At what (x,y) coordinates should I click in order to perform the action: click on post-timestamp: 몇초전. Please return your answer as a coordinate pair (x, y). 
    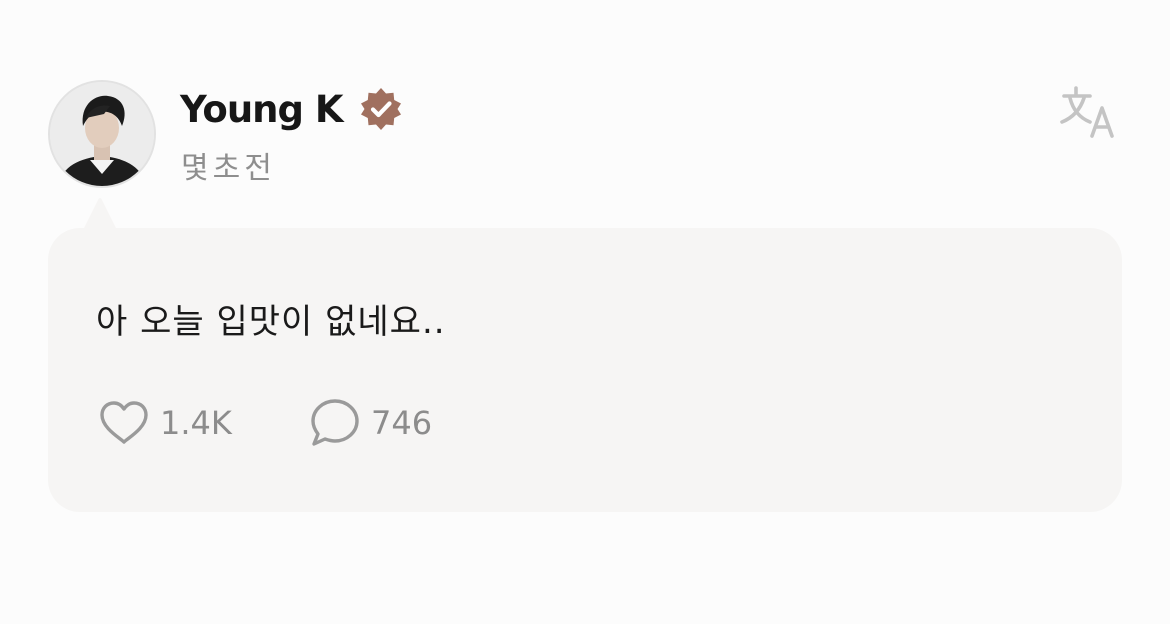
    Looking at the image, I should click on (228, 168).